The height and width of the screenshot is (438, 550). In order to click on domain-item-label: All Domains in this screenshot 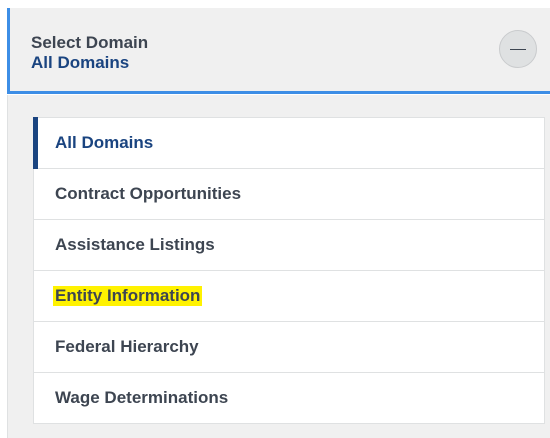, I will do `click(104, 142)`.